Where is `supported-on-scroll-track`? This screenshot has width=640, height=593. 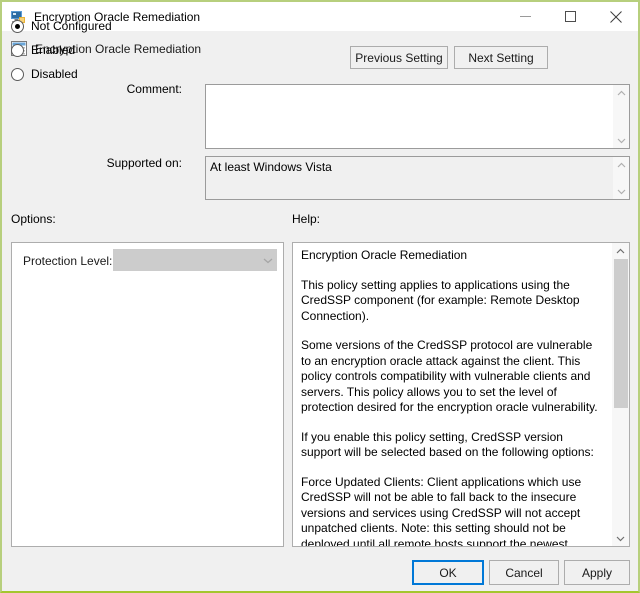 supported-on-scroll-track is located at coordinates (621, 178).